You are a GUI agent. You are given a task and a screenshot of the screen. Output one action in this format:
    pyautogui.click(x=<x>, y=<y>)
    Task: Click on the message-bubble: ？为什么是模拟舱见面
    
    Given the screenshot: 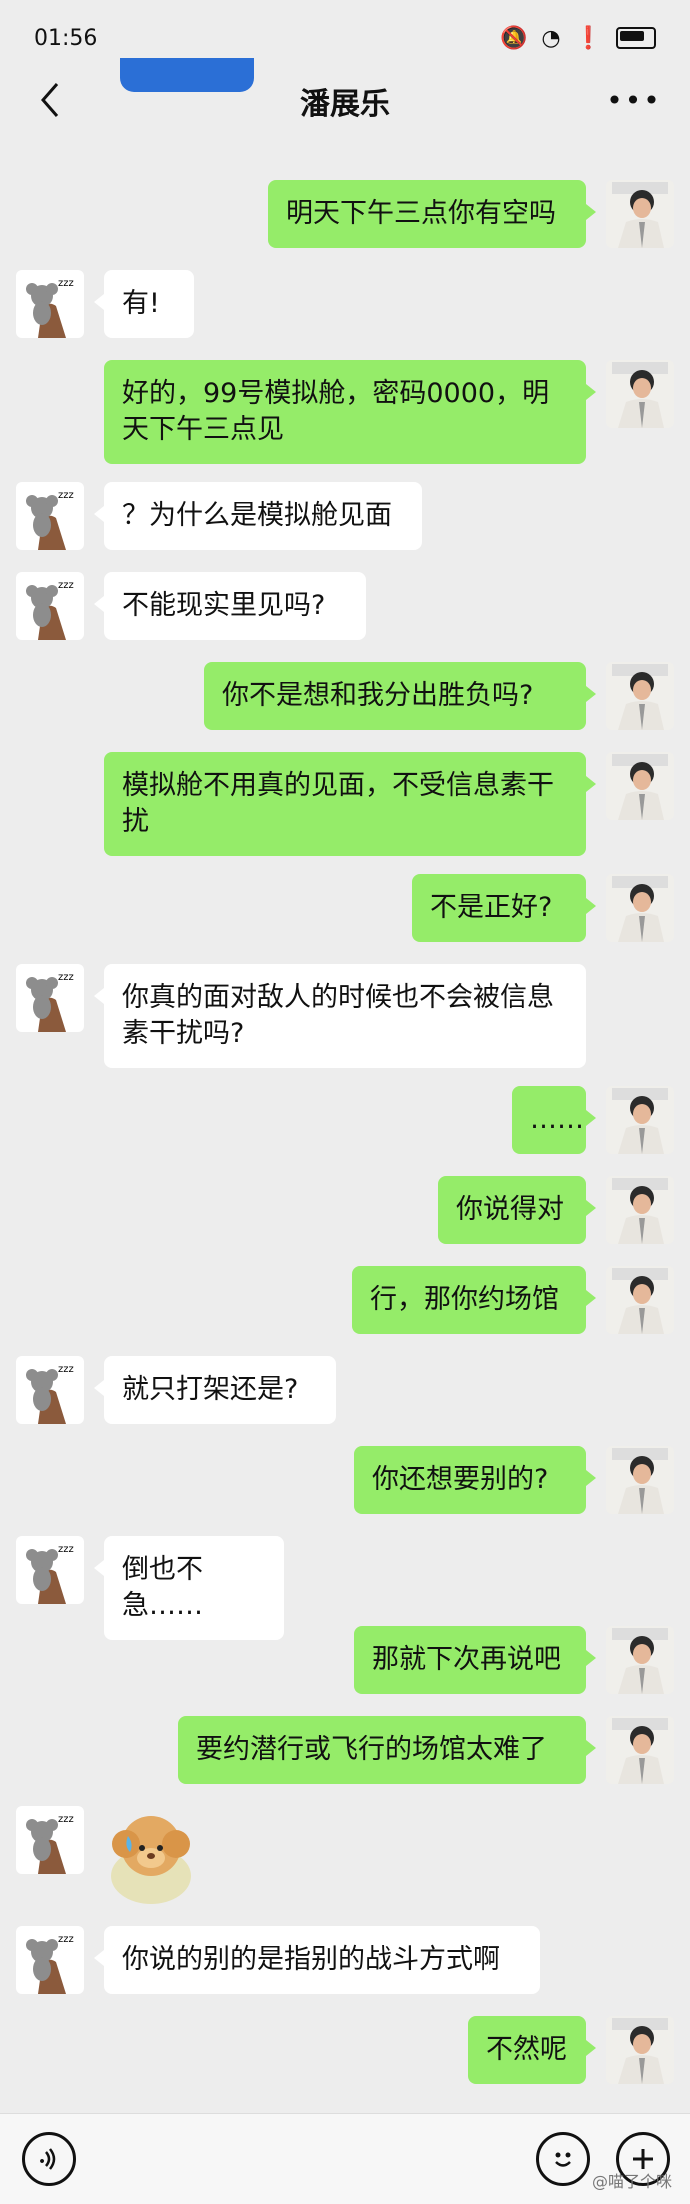 What is the action you would take?
    pyautogui.click(x=258, y=516)
    